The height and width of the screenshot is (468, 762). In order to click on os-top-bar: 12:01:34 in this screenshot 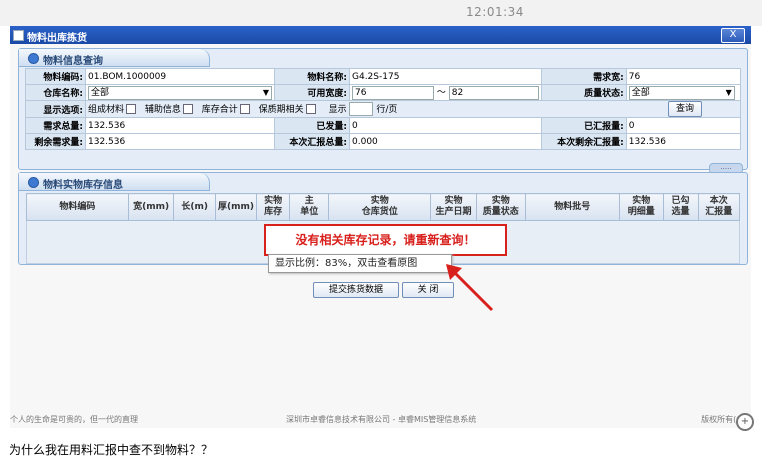, I will do `click(381, 13)`.